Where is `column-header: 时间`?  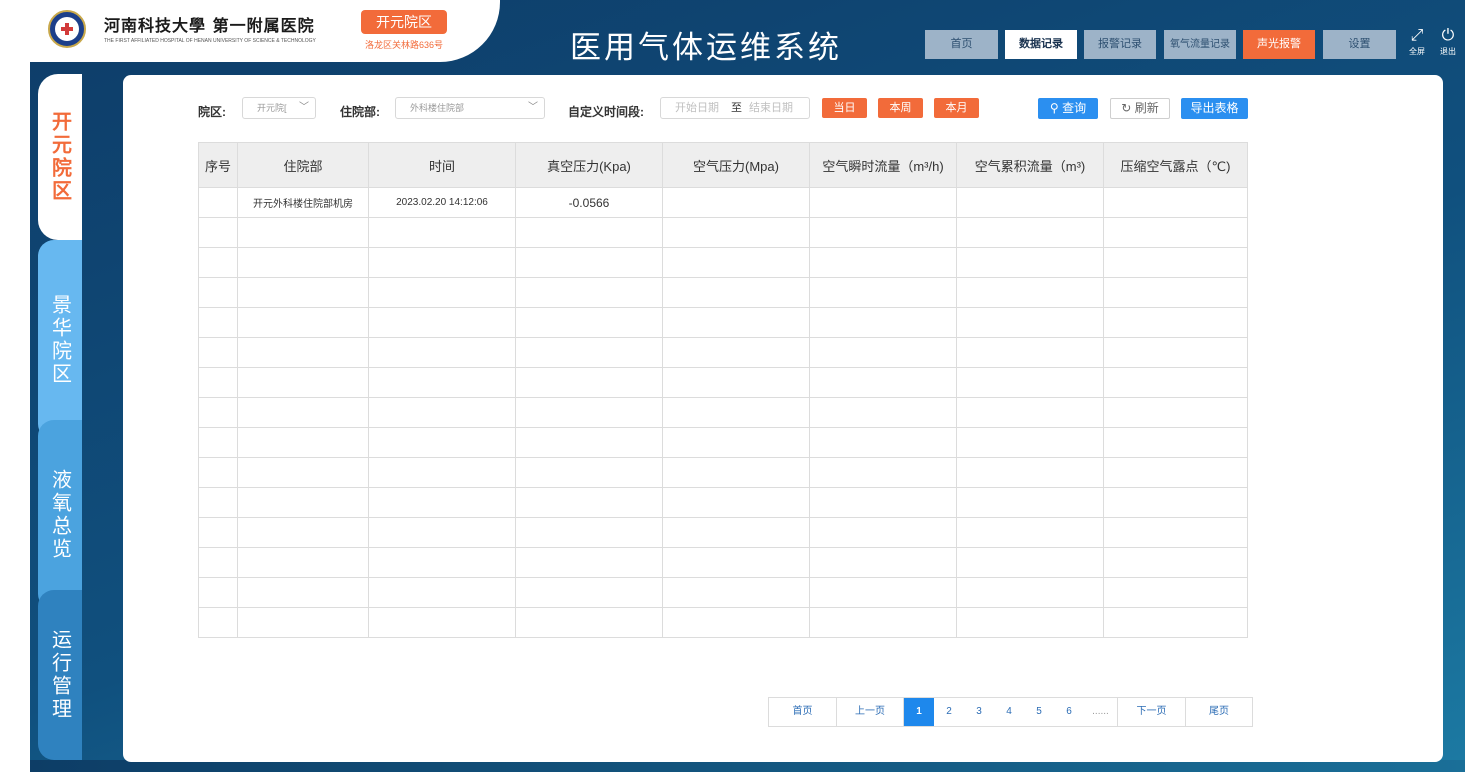 column-header: 时间 is located at coordinates (442, 165).